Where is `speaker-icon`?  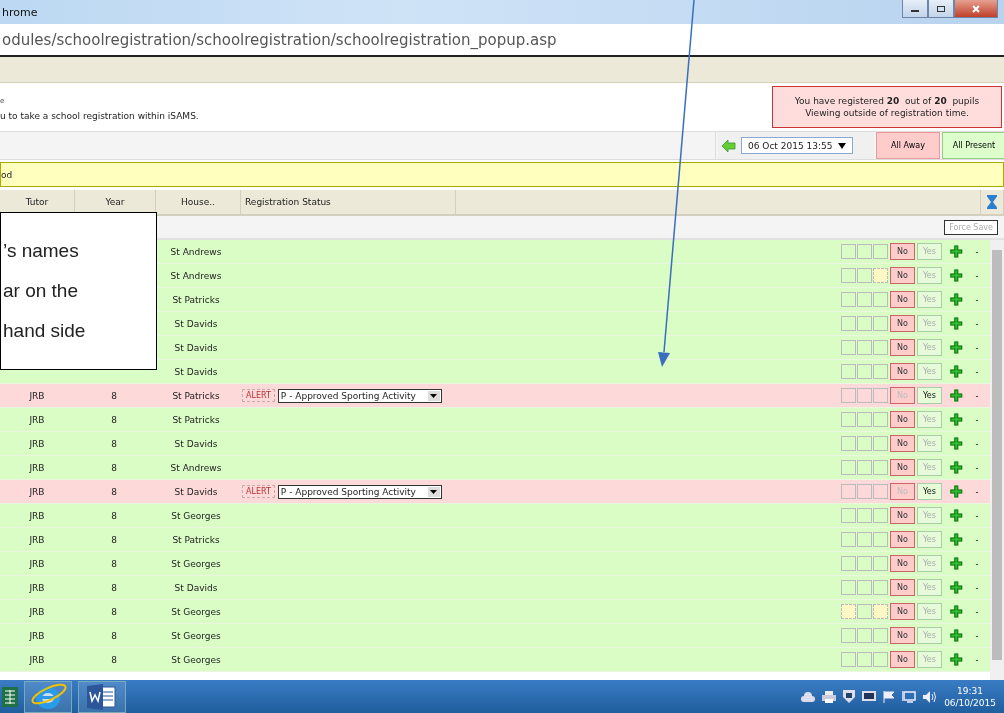
speaker-icon is located at coordinates (930, 696).